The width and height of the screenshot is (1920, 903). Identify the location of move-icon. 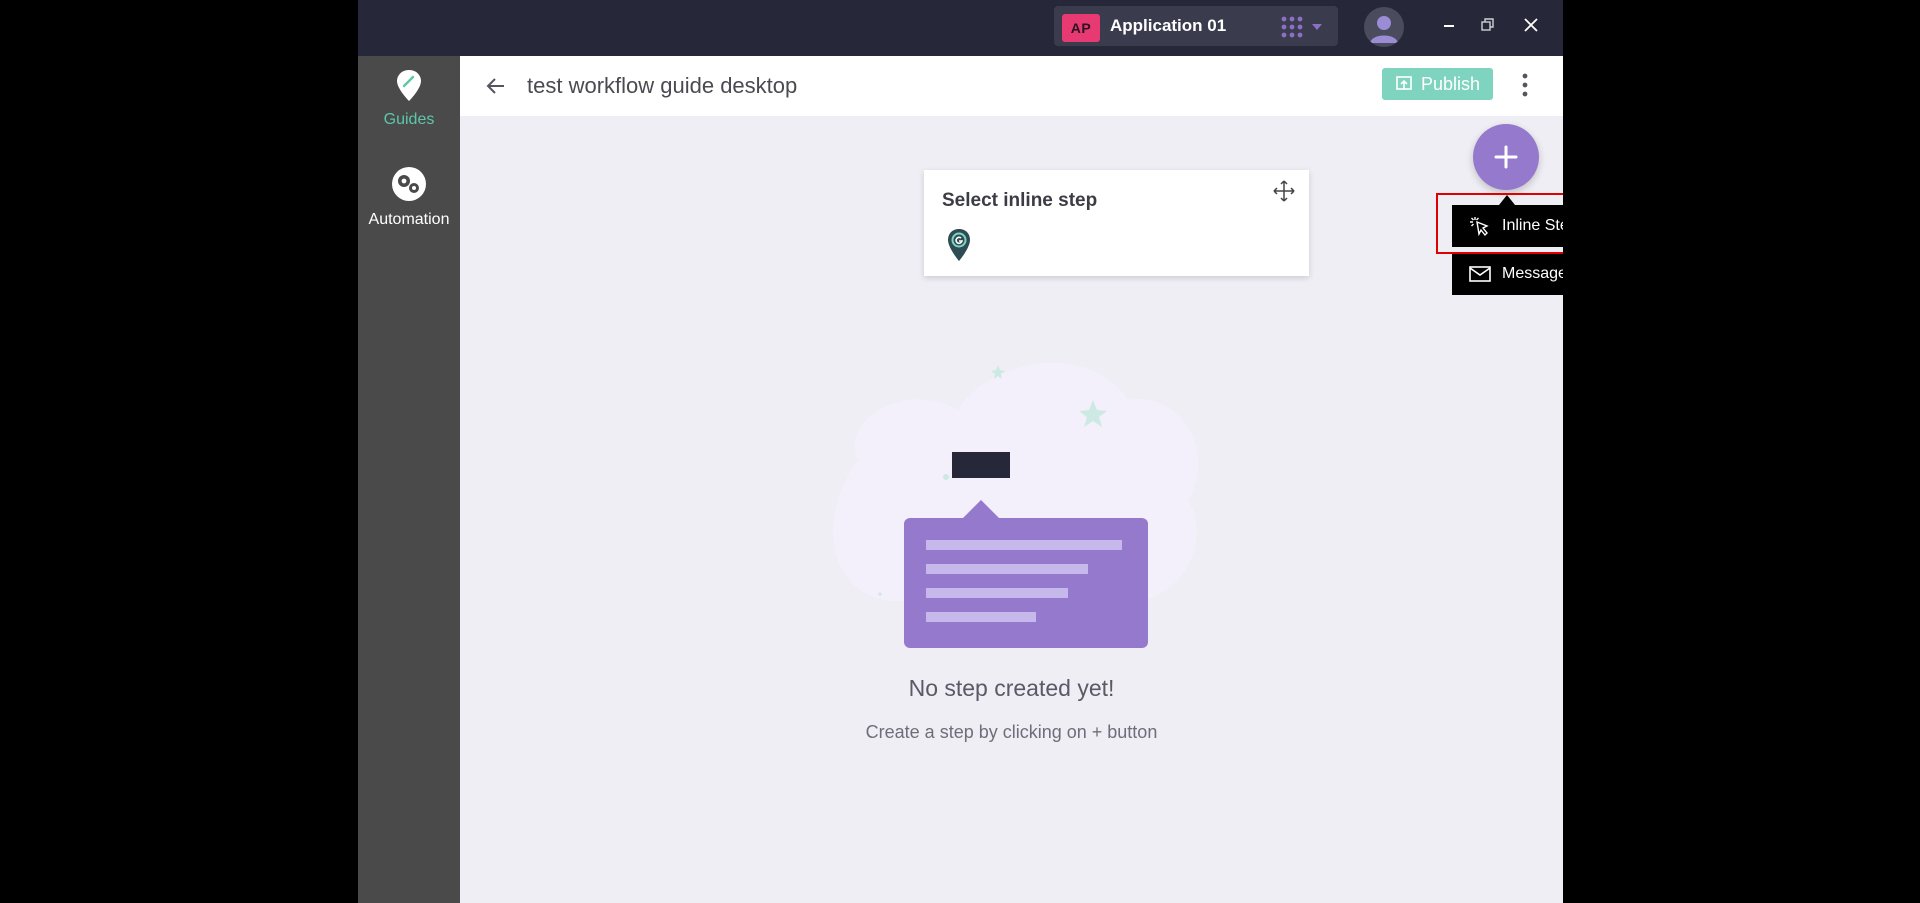
(1284, 191).